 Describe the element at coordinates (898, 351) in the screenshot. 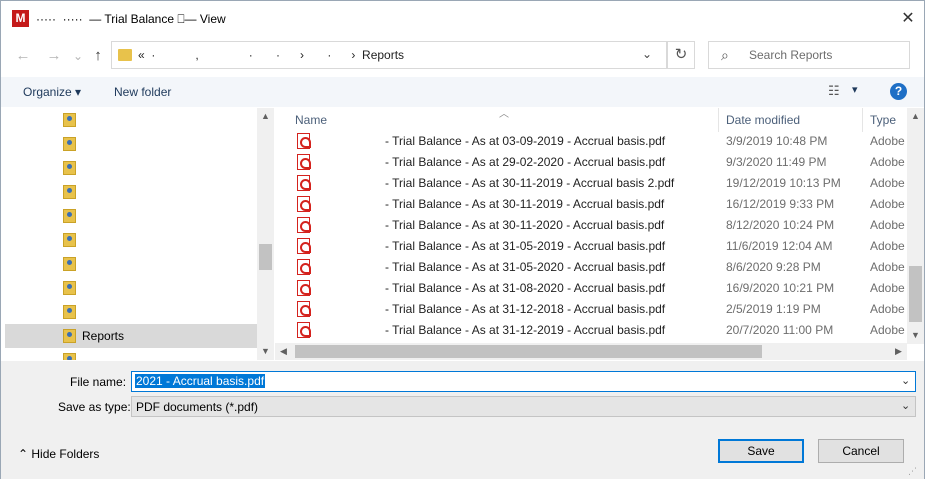

I see `scroll-right-icon: ▶` at that location.